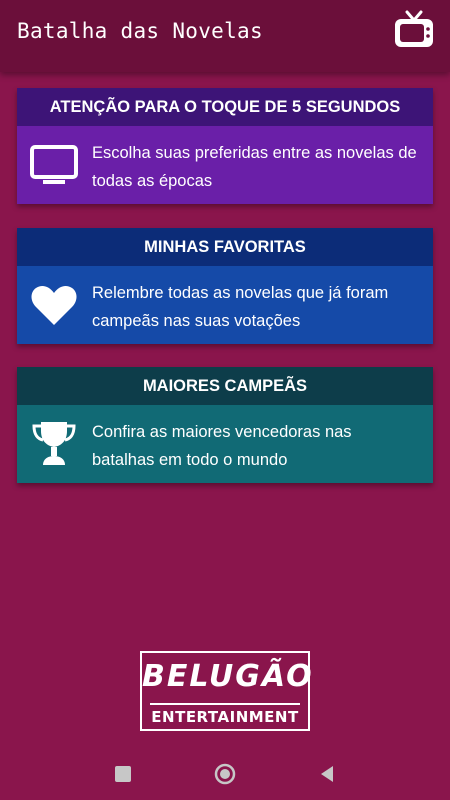 This screenshot has width=450, height=800. I want to click on heart-icon, so click(54, 305).